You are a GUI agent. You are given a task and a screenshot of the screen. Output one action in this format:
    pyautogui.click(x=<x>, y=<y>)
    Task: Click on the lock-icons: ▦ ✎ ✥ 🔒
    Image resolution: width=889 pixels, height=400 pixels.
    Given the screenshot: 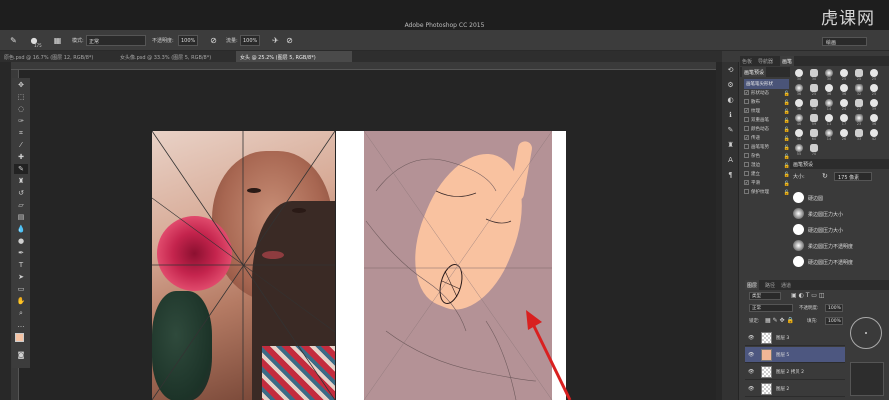 What is the action you would take?
    pyautogui.click(x=779, y=320)
    